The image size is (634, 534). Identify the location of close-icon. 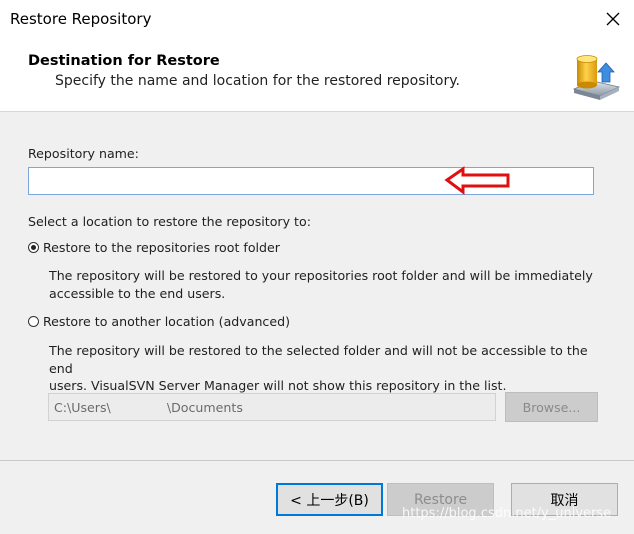
(613, 19).